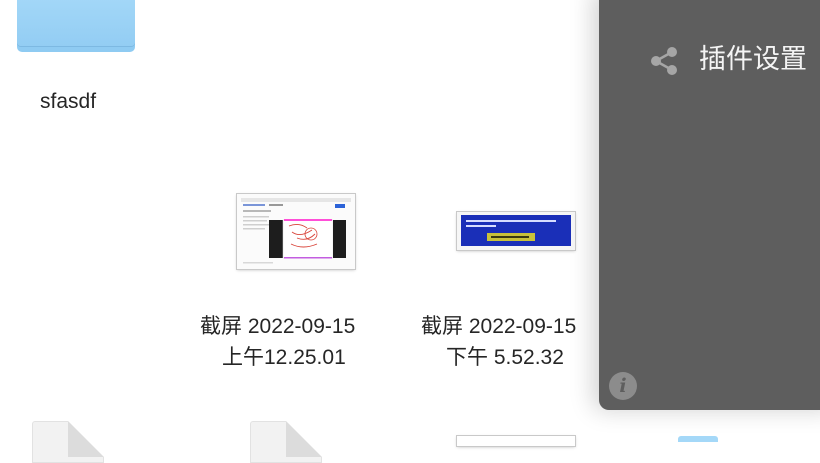 The height and width of the screenshot is (463, 820). I want to click on folder-label: sfasdf, so click(68, 101).